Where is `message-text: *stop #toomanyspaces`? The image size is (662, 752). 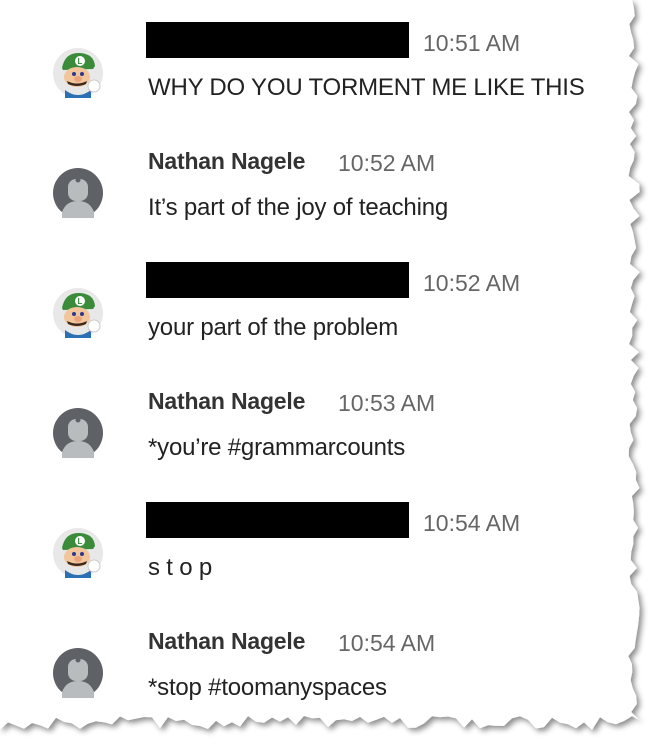
message-text: *stop #toomanyspaces is located at coordinates (267, 687).